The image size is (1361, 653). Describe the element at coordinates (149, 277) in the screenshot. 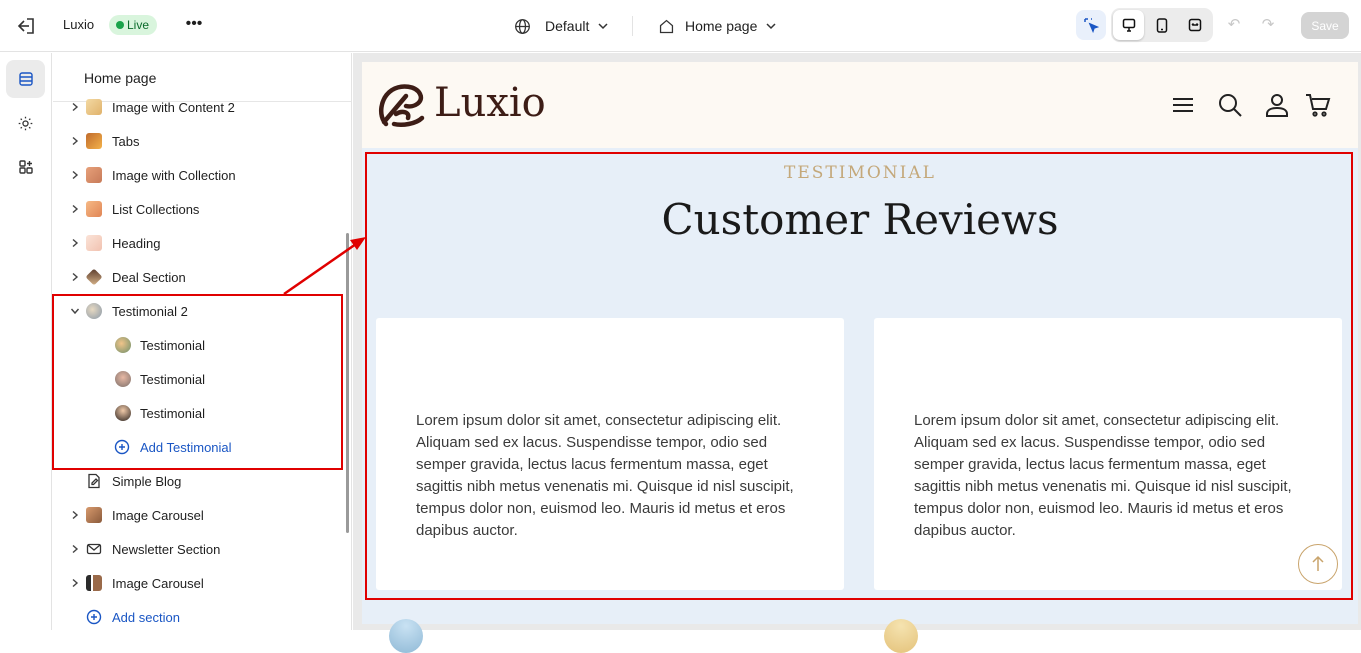

I see `section-label: Deal Section` at that location.